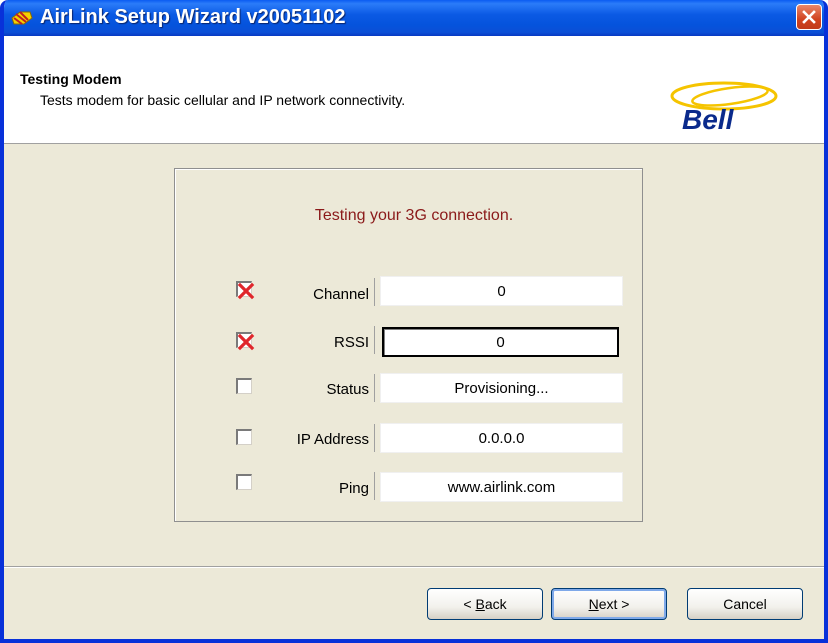 The image size is (828, 643). What do you see at coordinates (708, 119) in the screenshot?
I see `logo-text: Bell` at bounding box center [708, 119].